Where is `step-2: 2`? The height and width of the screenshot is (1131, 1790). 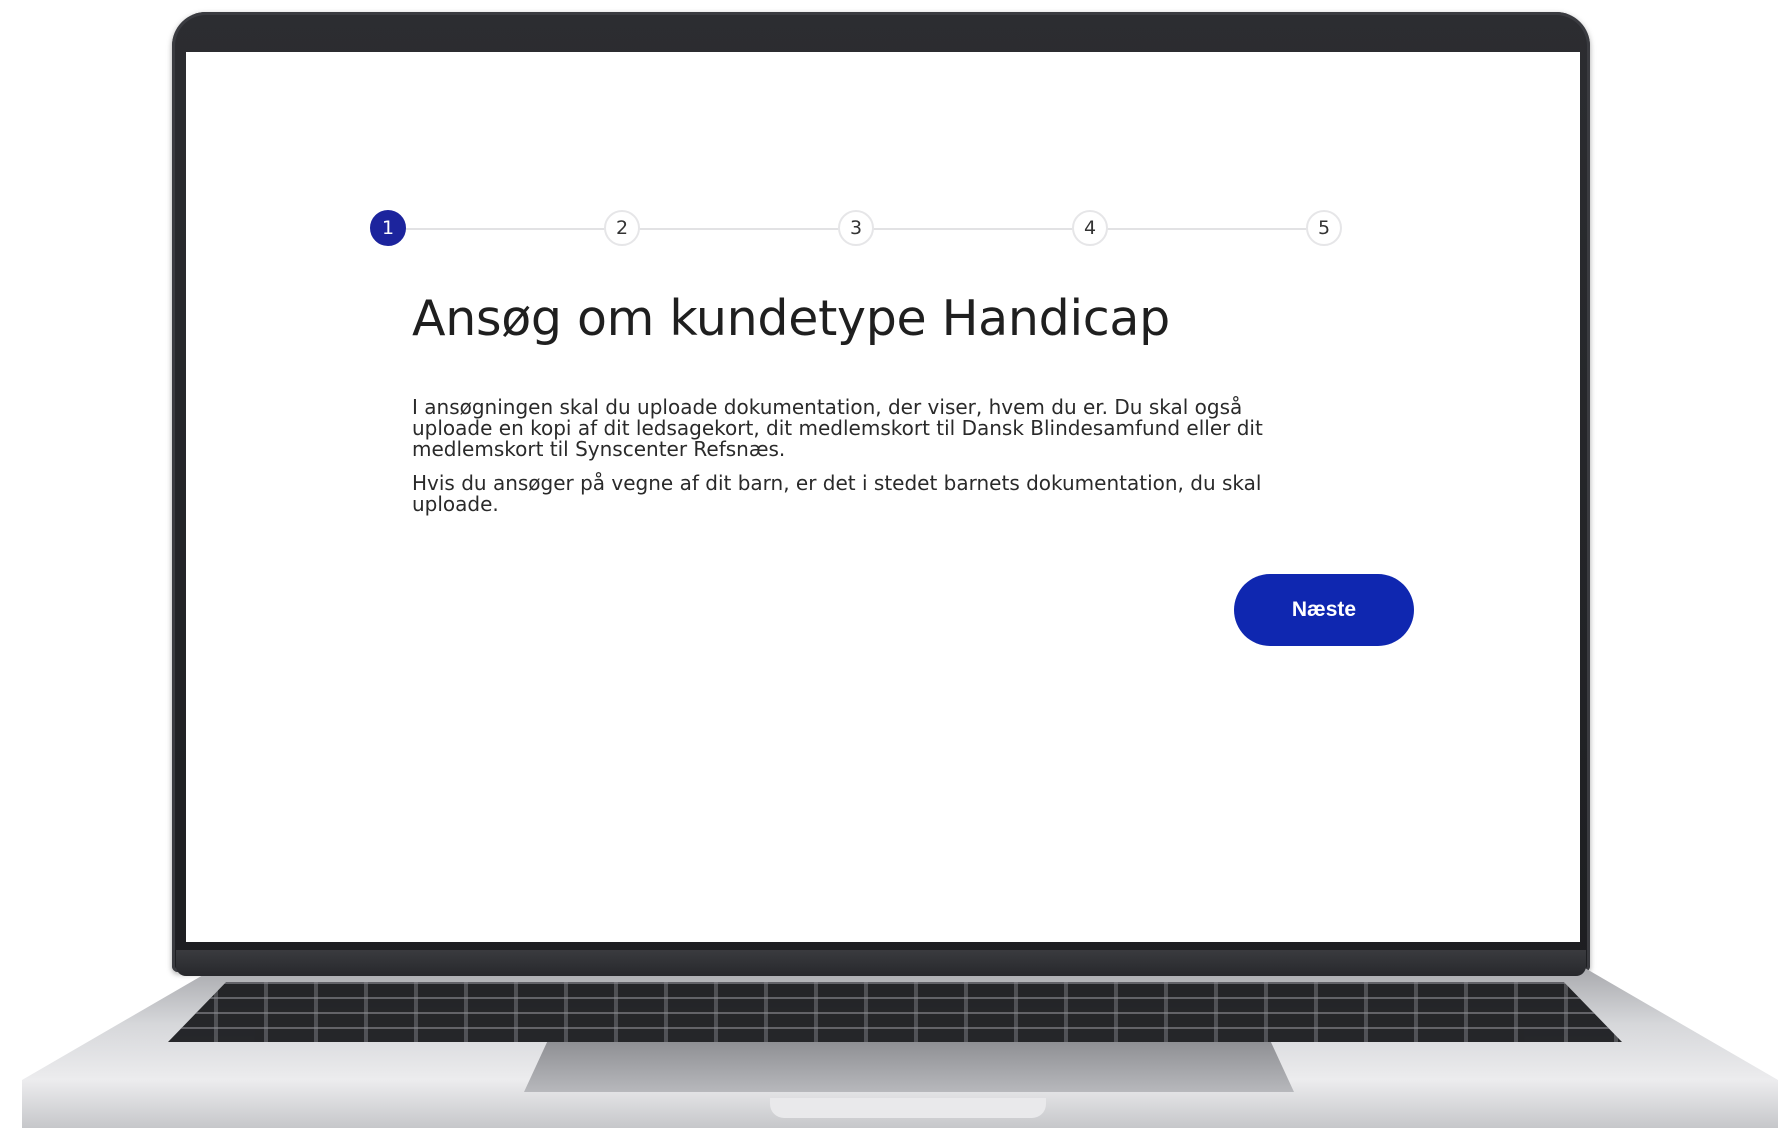 step-2: 2 is located at coordinates (622, 228).